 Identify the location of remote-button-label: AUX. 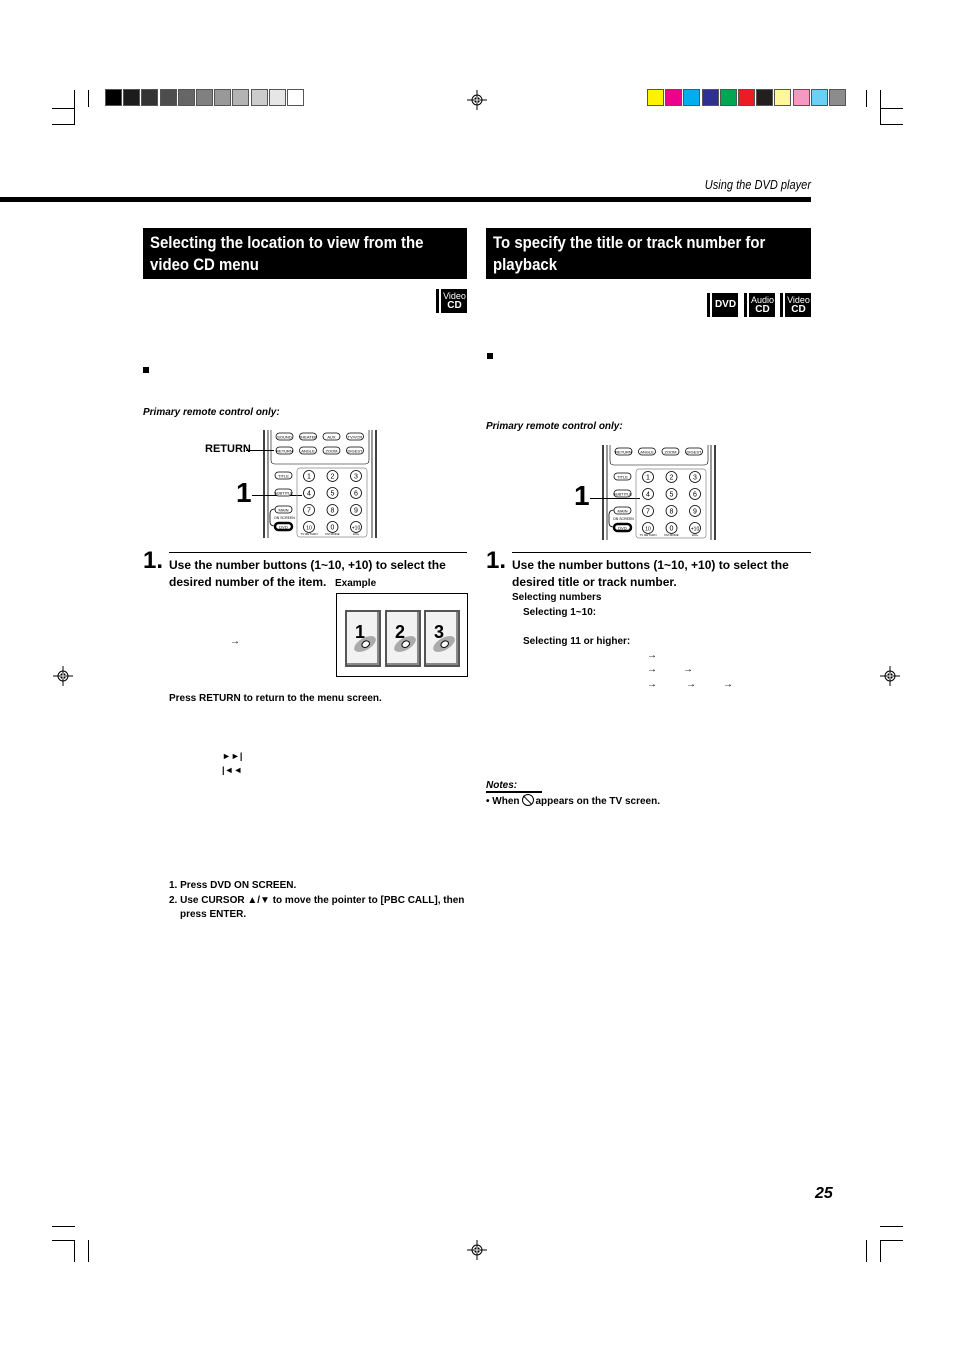
(331, 437).